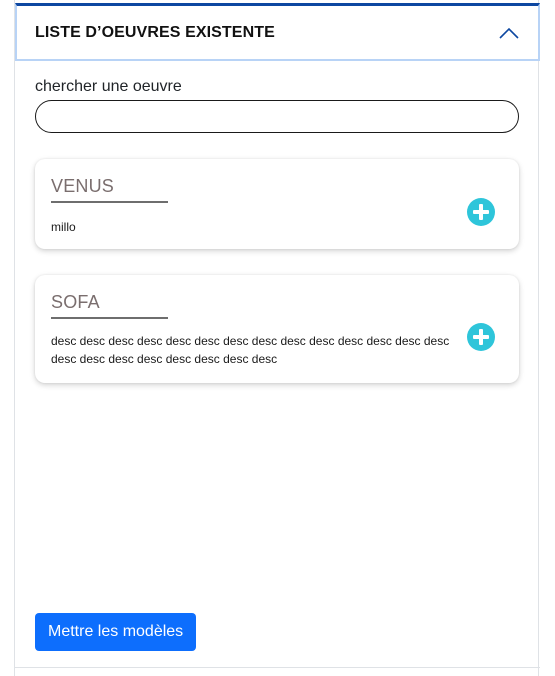 The image size is (555, 676). I want to click on search-input, so click(277, 116).